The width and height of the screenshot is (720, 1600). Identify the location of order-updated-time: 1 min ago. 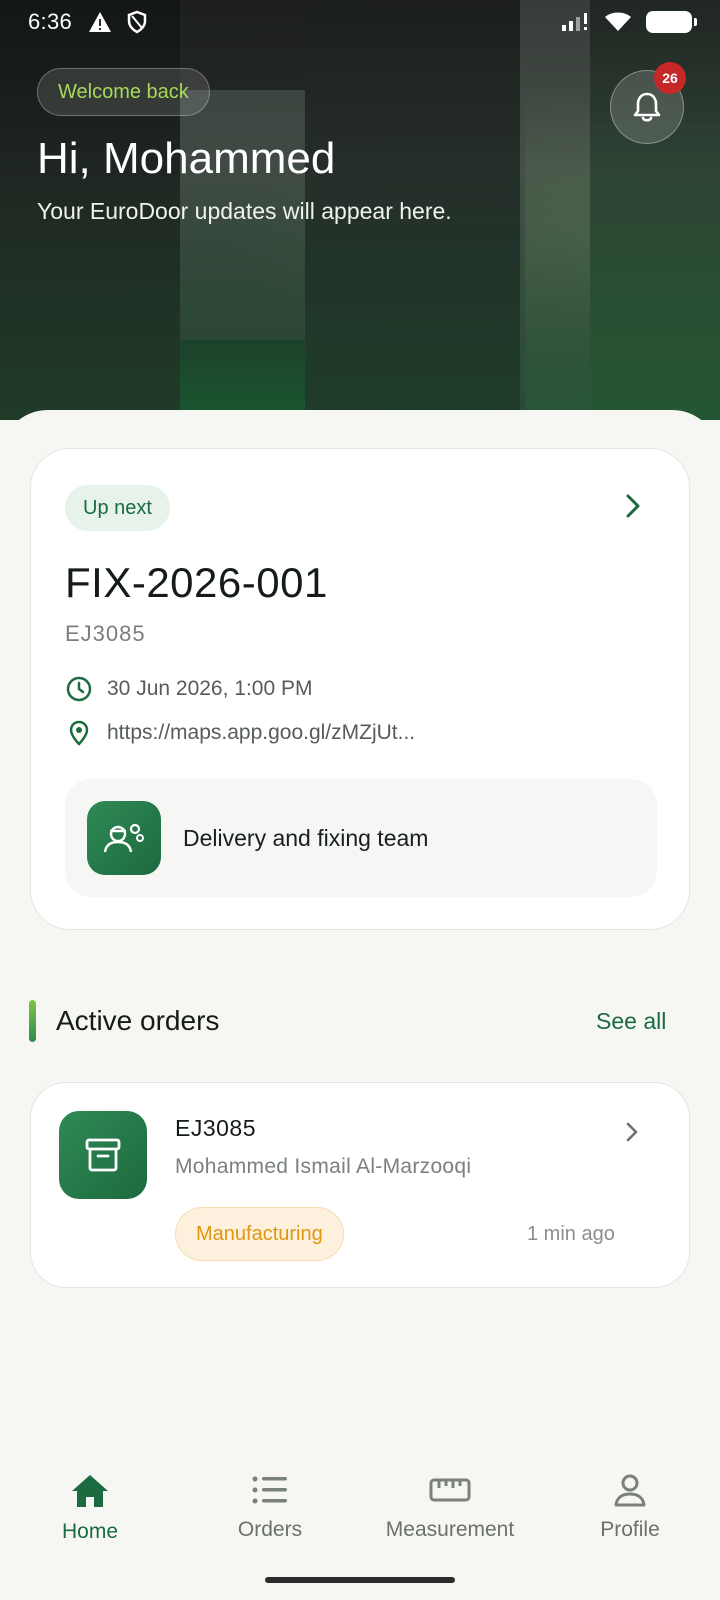
(571, 1234).